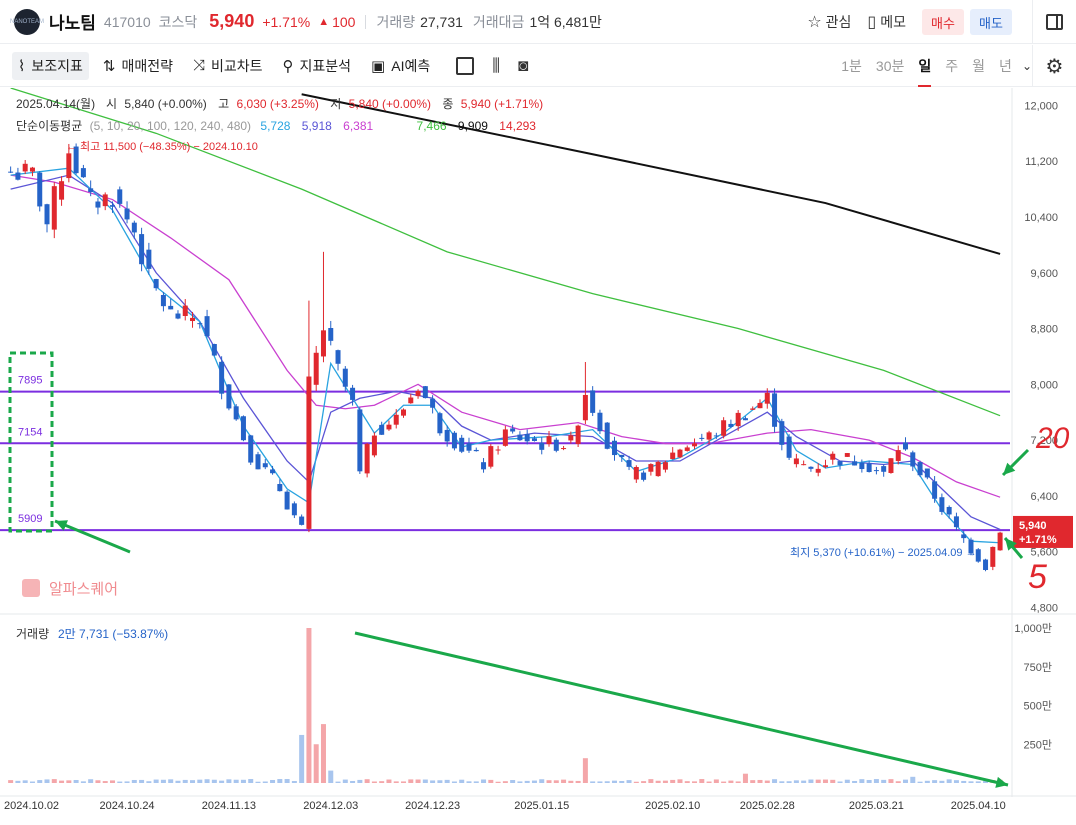  What do you see at coordinates (951, 66) in the screenshot?
I see `period-week: 주` at bounding box center [951, 66].